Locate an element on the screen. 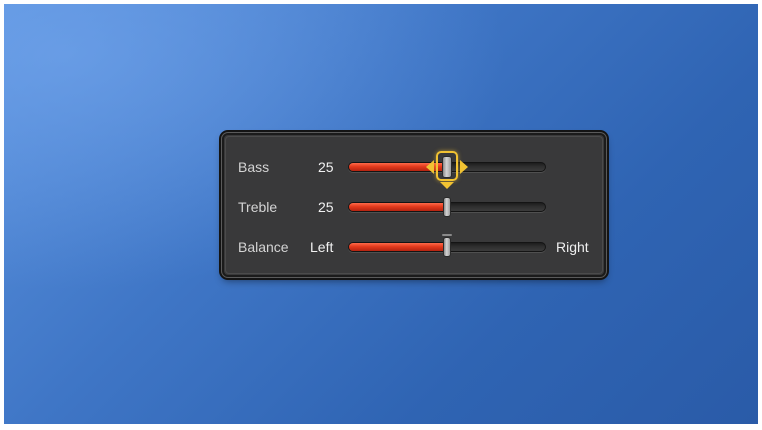 This screenshot has width=762, height=430. balance-left-label: Left is located at coordinates (322, 247).